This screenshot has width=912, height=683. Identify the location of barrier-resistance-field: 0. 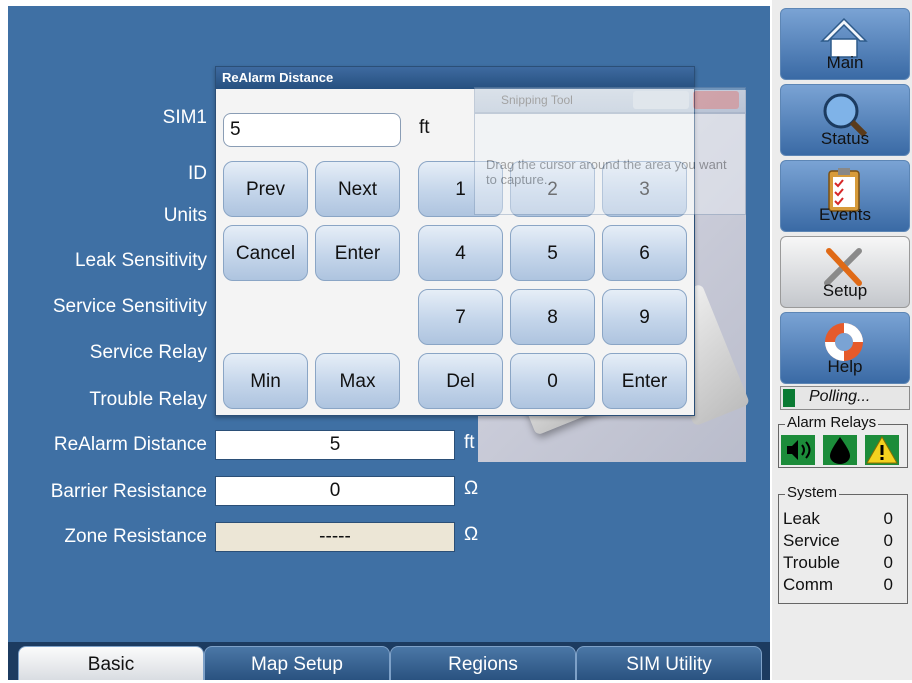
(335, 491).